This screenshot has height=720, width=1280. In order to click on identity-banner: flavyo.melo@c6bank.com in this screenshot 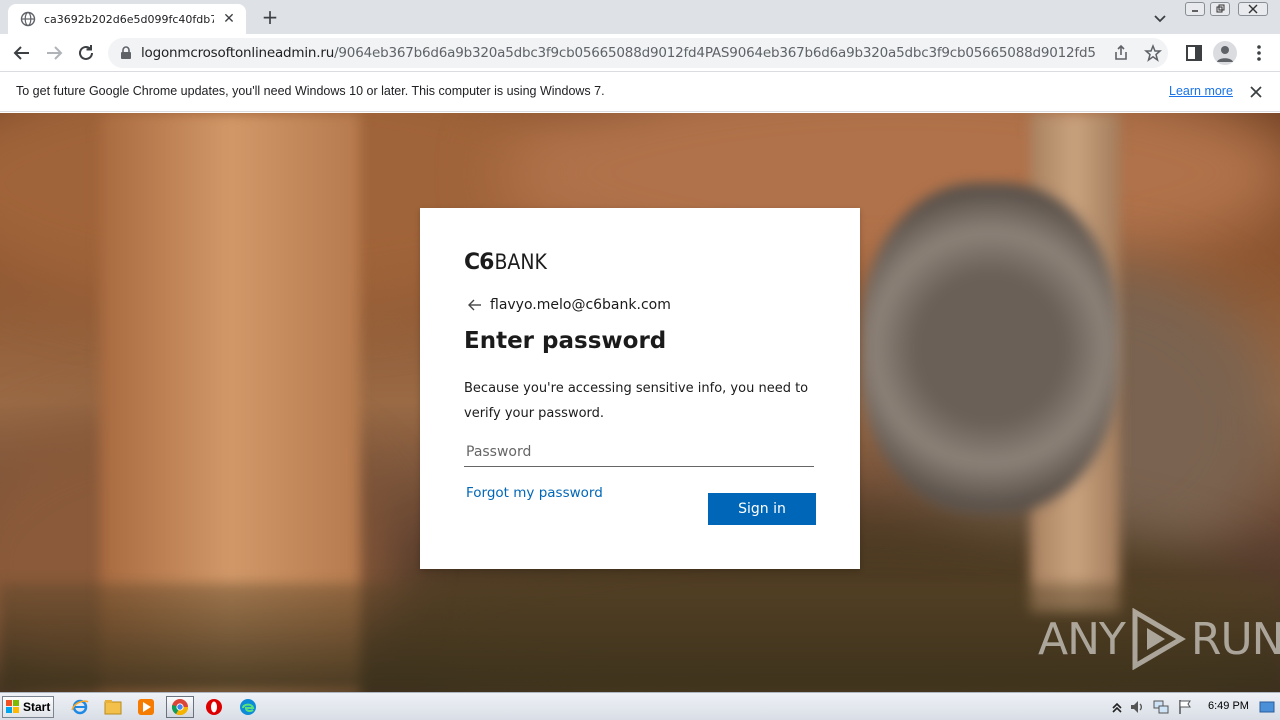, I will do `click(568, 305)`.